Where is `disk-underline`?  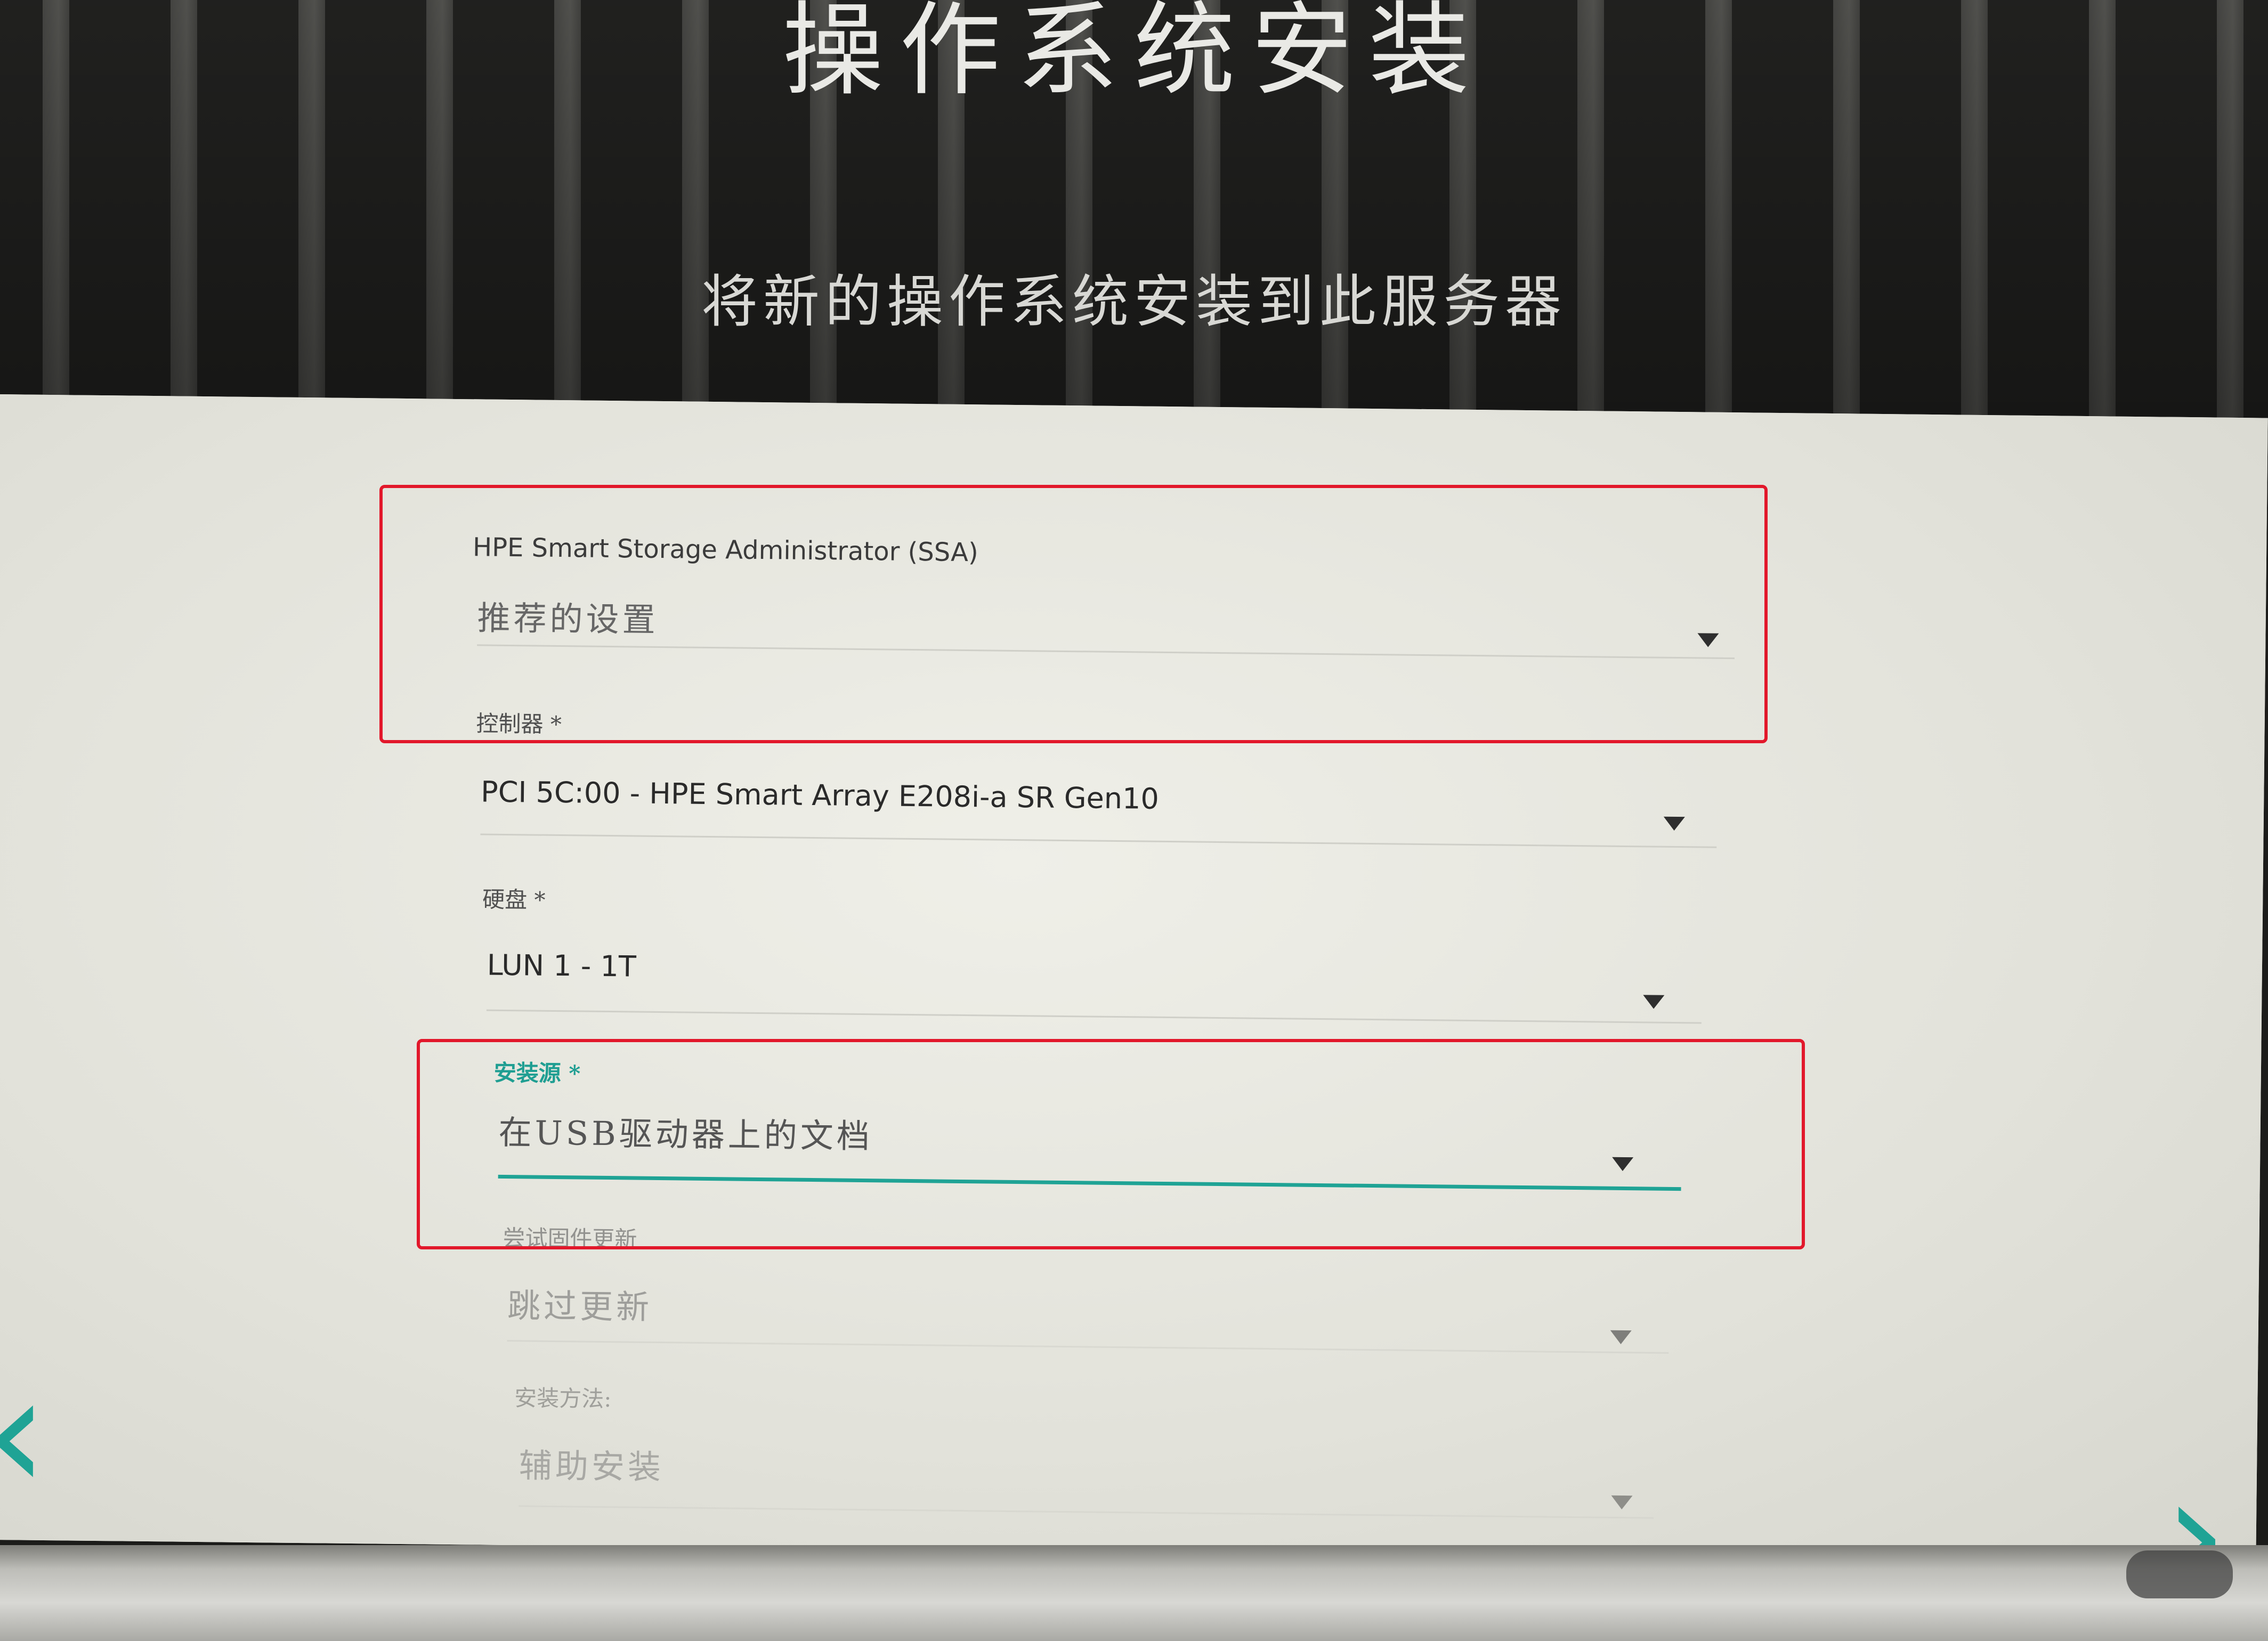 disk-underline is located at coordinates (1094, 1017).